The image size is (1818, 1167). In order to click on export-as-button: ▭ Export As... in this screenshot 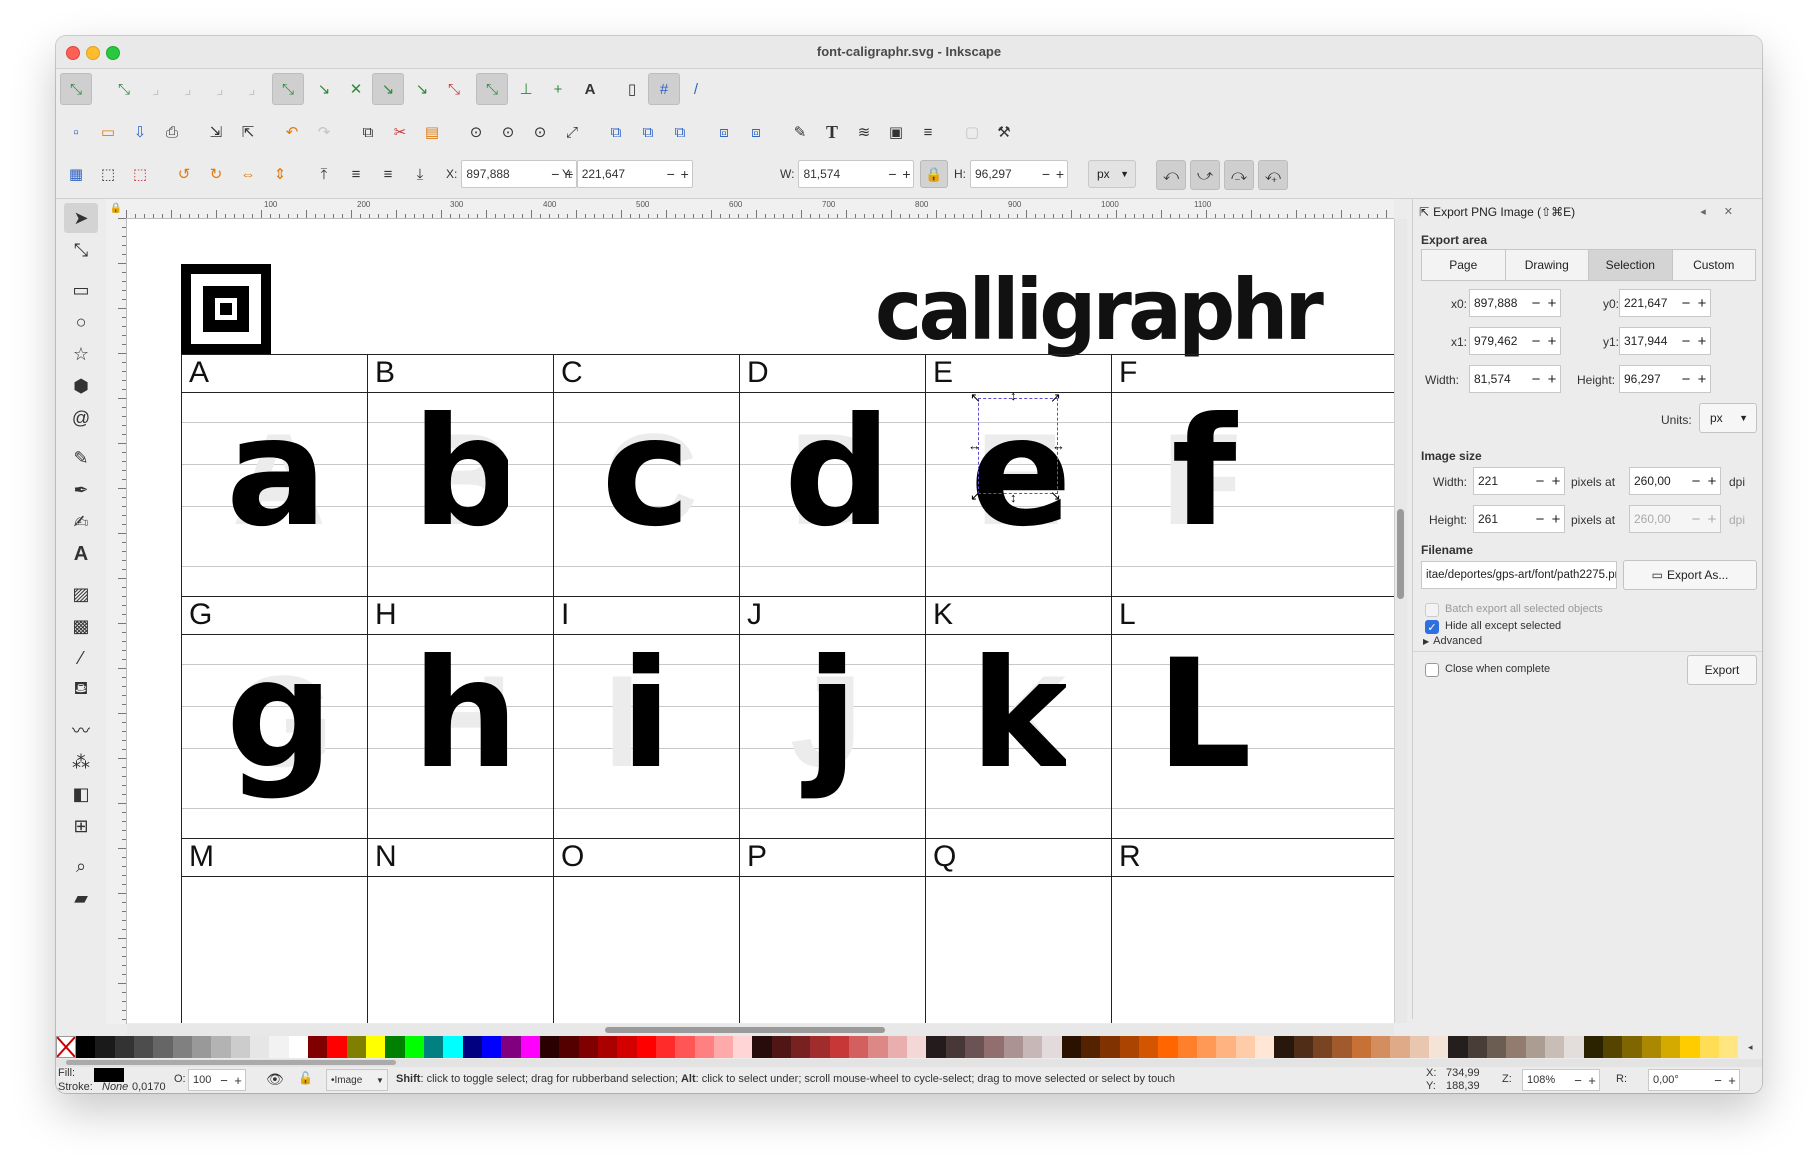, I will do `click(1690, 575)`.